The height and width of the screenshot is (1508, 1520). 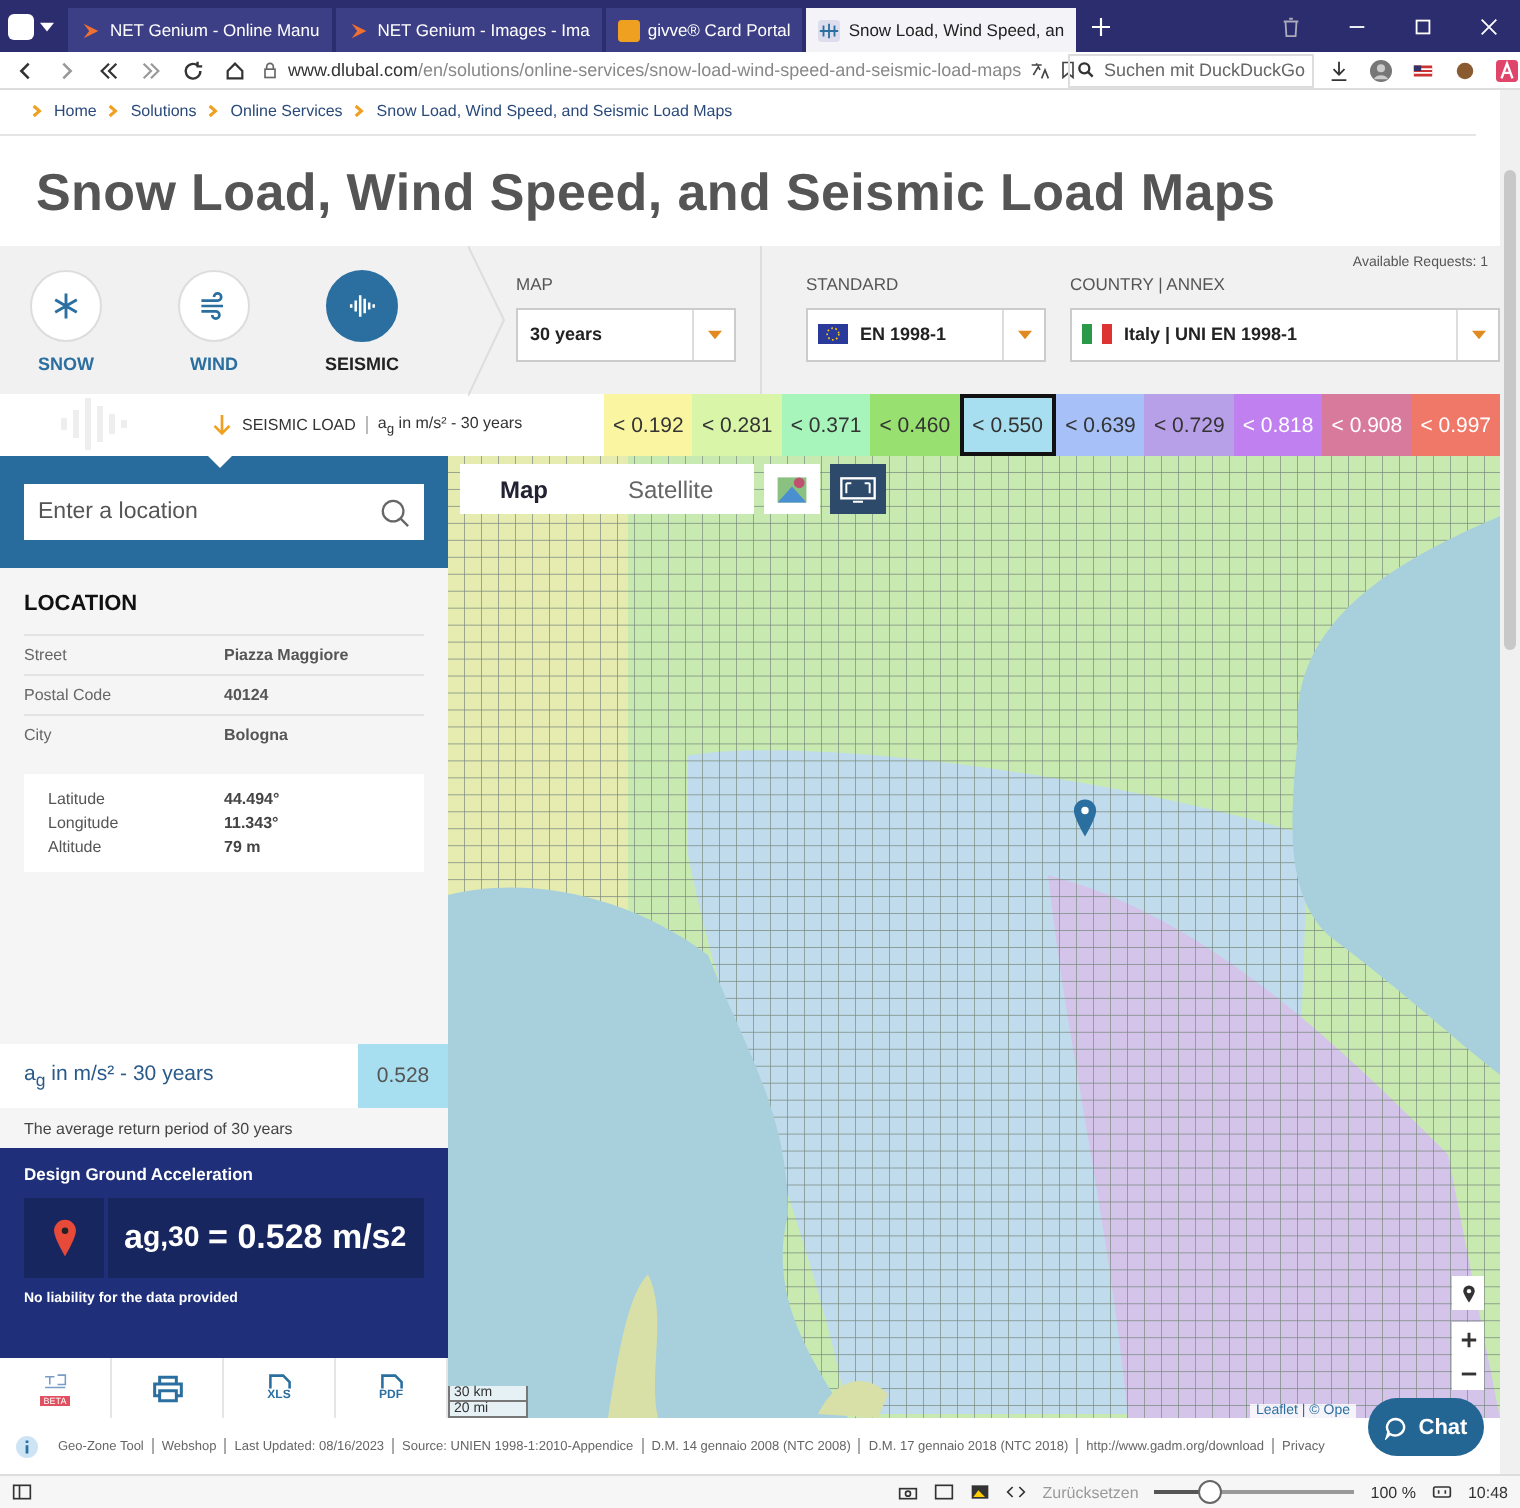 What do you see at coordinates (980, 1492) in the screenshot?
I see `image-icon` at bounding box center [980, 1492].